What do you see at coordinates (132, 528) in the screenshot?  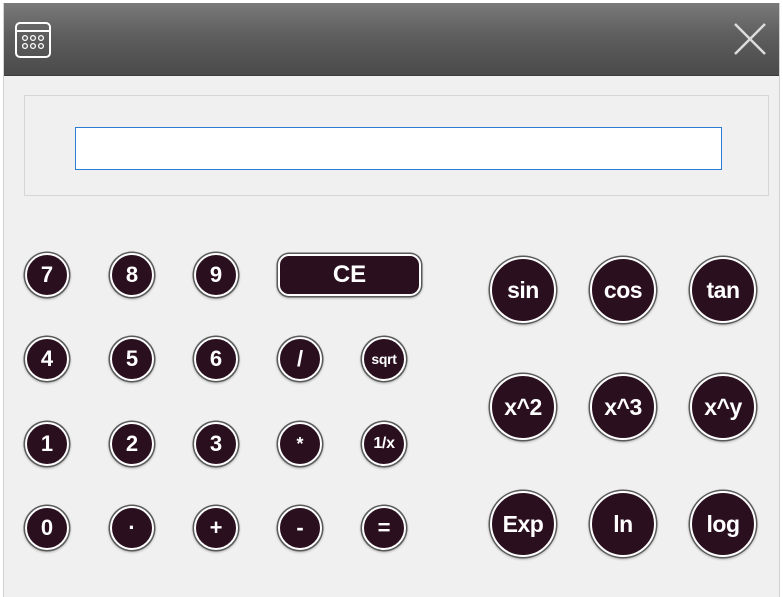 I see `decimal-point-button: ·` at bounding box center [132, 528].